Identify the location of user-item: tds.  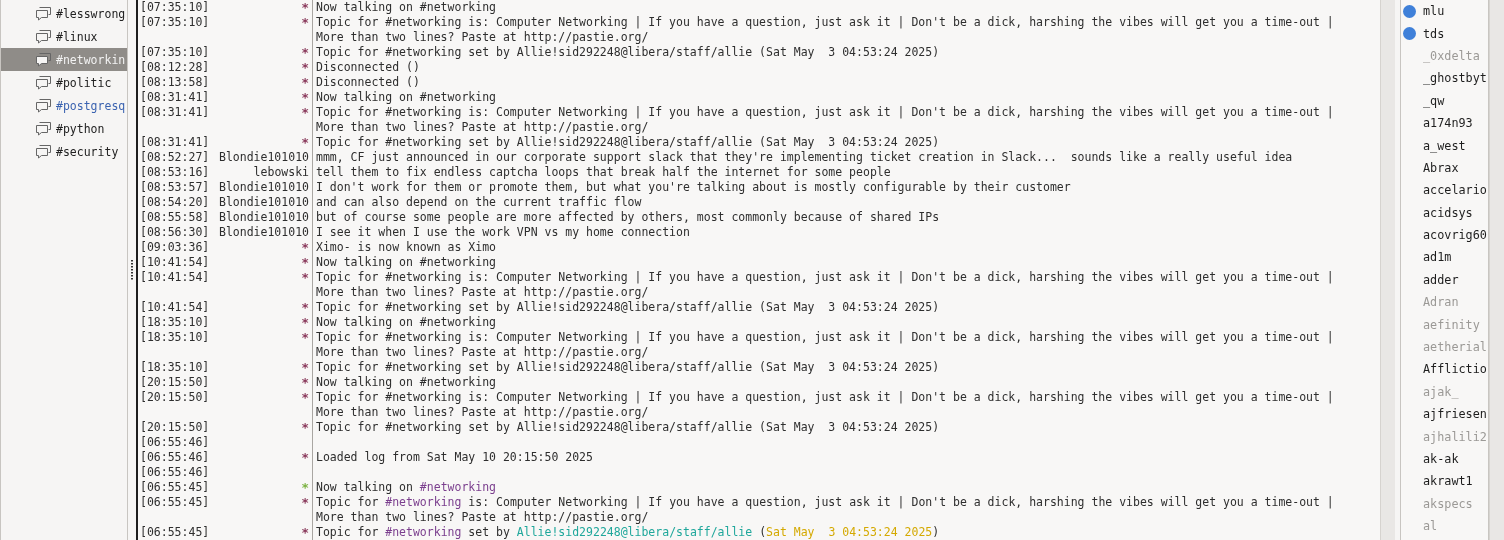
(1444, 33).